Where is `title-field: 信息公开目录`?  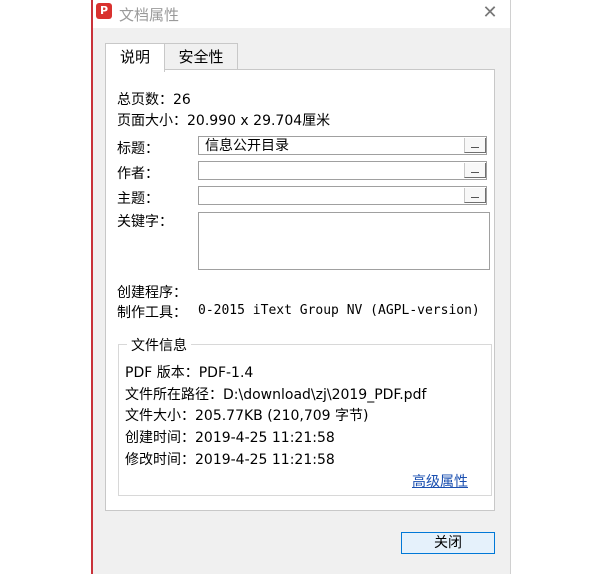
title-field: 信息公开目录 is located at coordinates (342, 145).